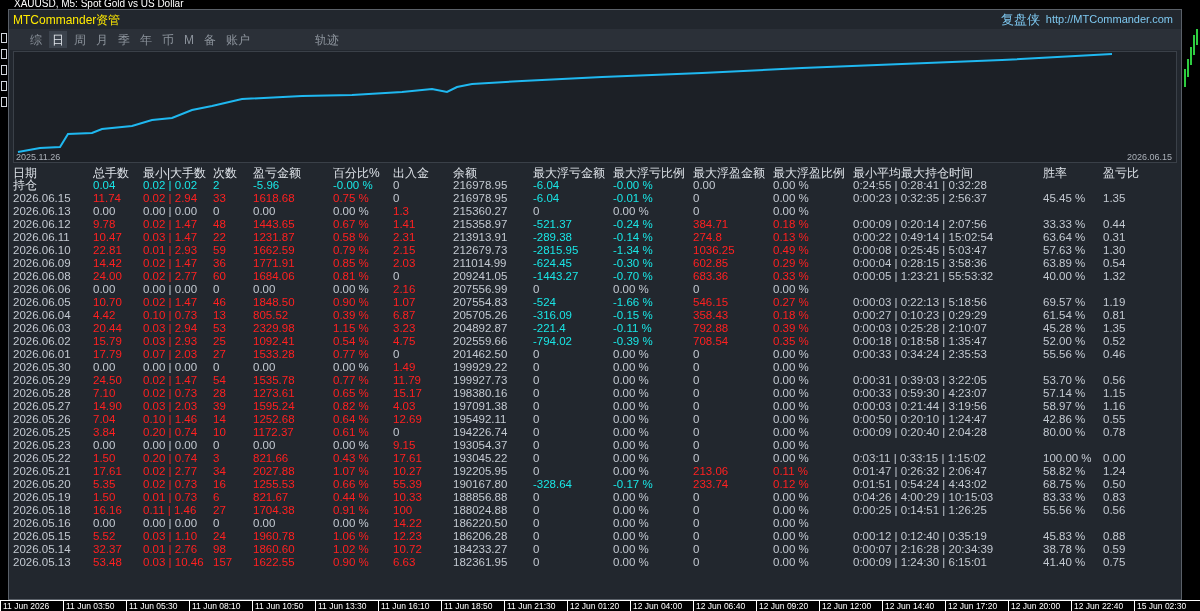 This screenshot has height=611, width=1200. I want to click on tab: 周, so click(80, 39).